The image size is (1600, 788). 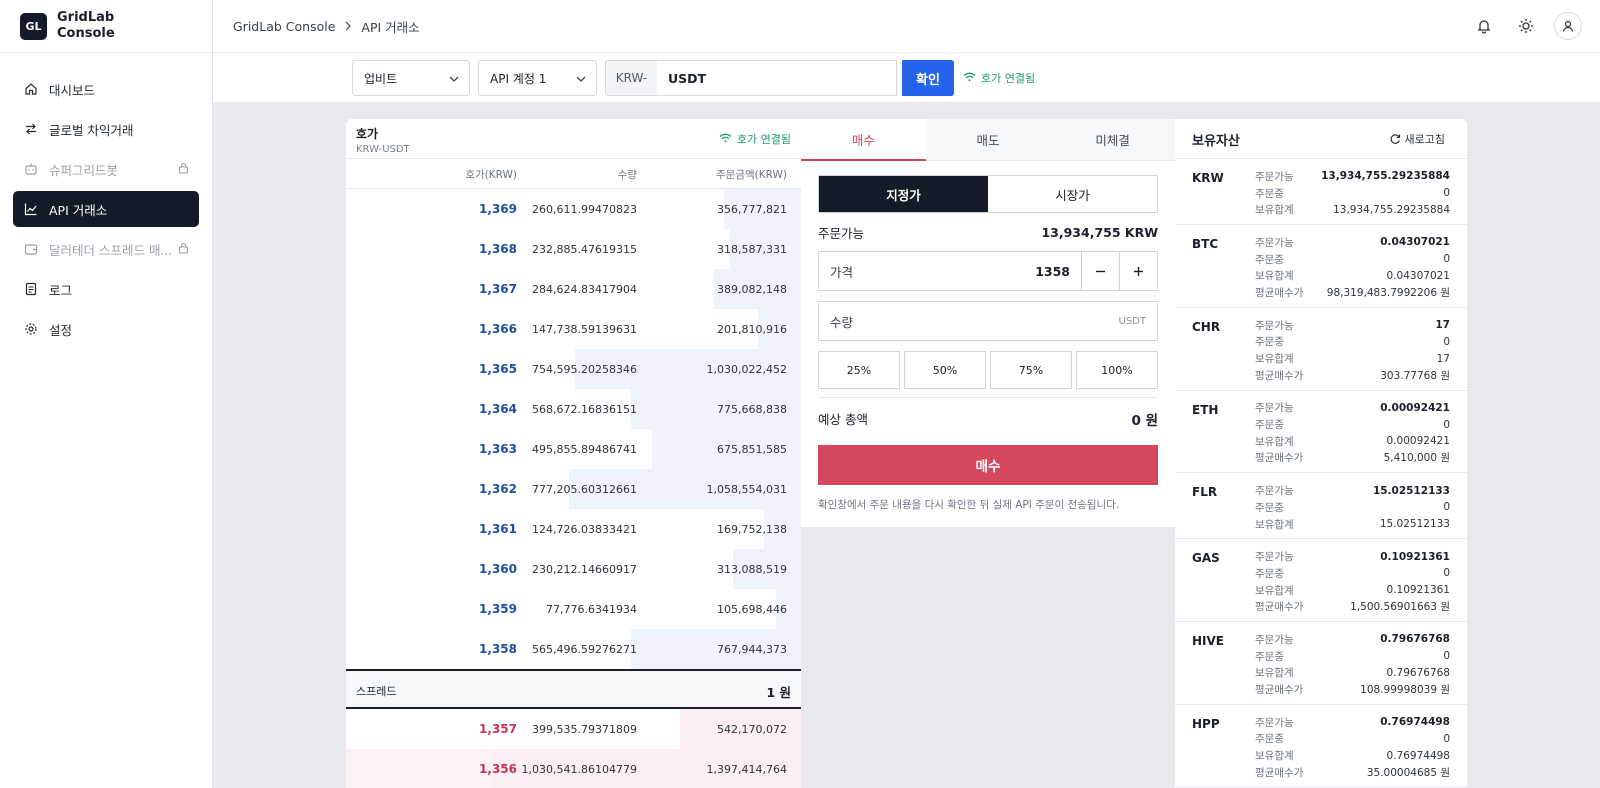 What do you see at coordinates (841, 233) in the screenshot?
I see `available-label: 주문가능` at bounding box center [841, 233].